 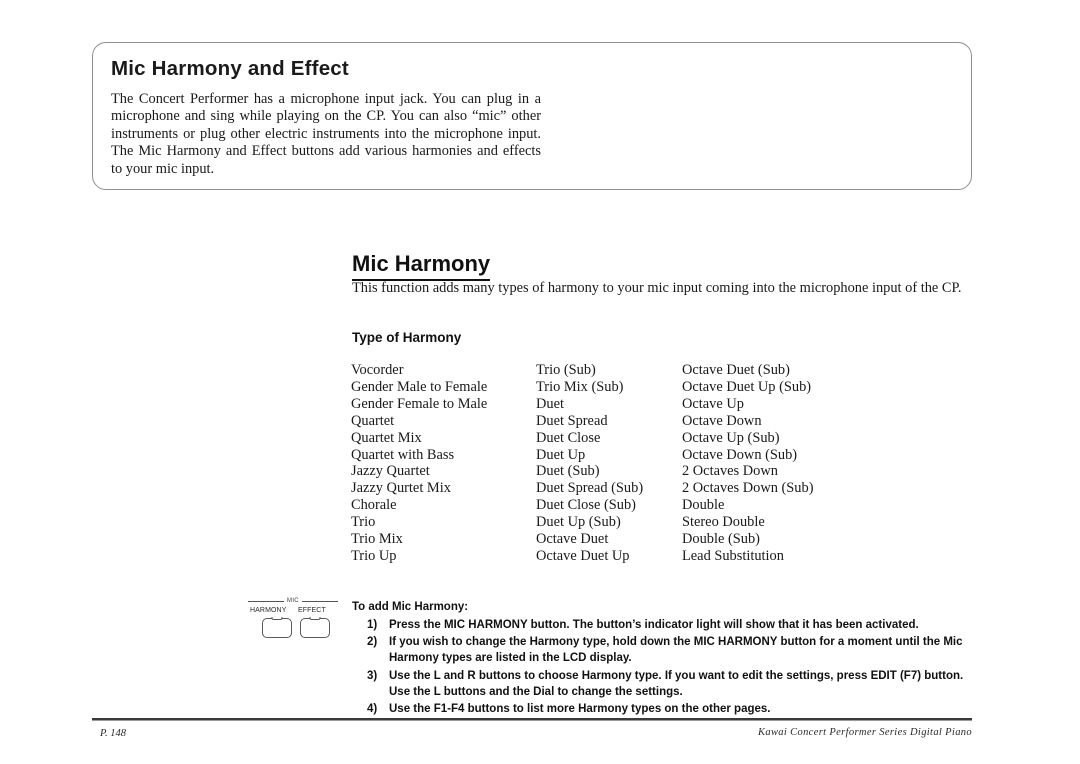 I want to click on mic-rule-right, so click(x=319, y=601).